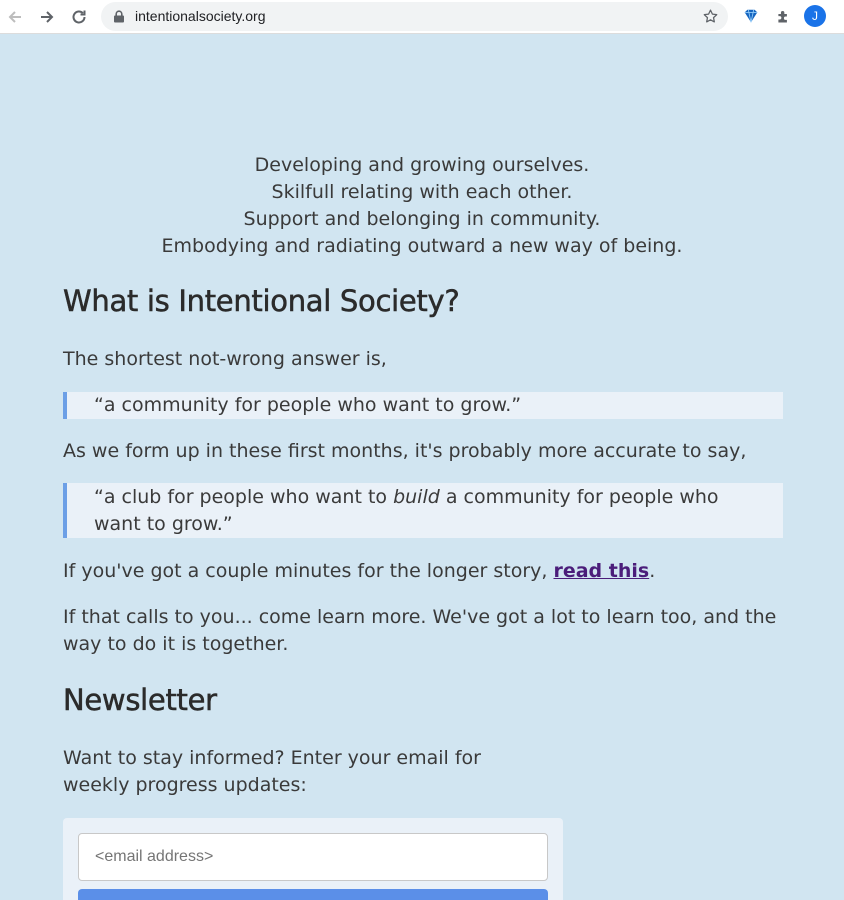  What do you see at coordinates (244, 497) in the screenshot?
I see `quote-text-start: “a club for people who want to` at bounding box center [244, 497].